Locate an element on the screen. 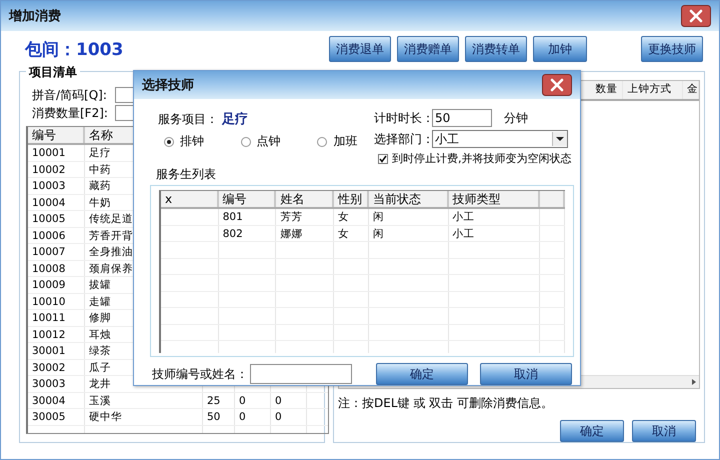  column-header: 金 is located at coordinates (691, 90).